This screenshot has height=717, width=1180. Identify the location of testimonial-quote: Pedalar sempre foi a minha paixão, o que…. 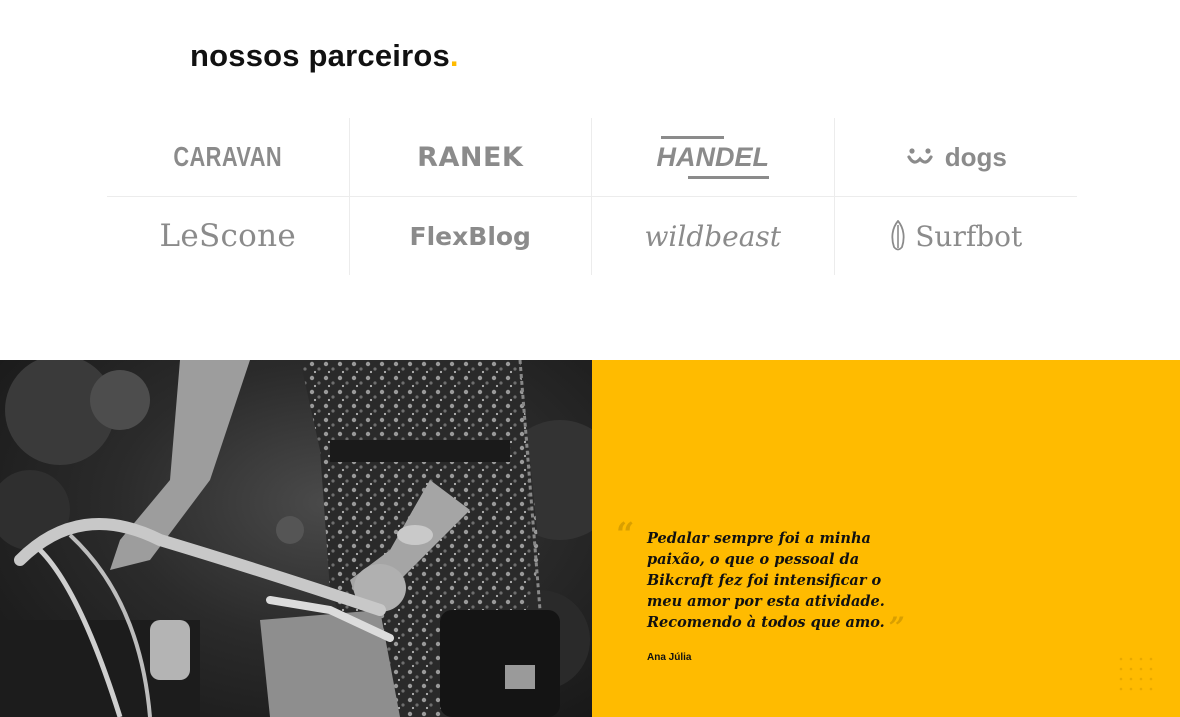
(781, 585).